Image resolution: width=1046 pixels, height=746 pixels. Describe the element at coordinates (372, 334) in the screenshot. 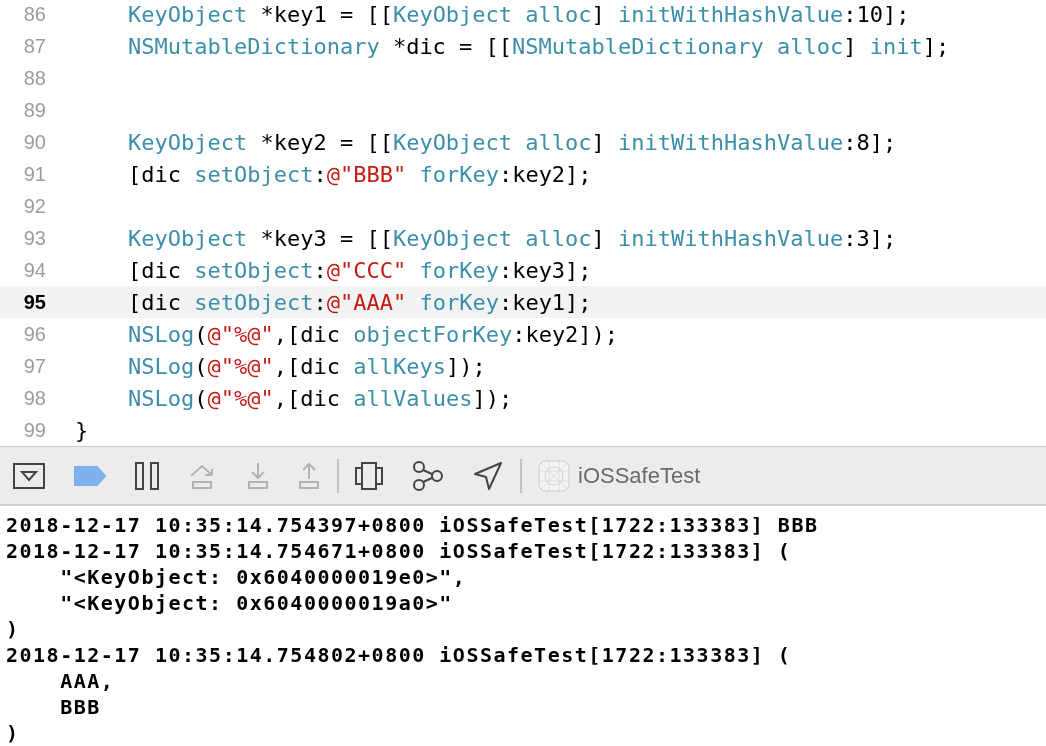

I see `code-line: NSLog(@"%@",[dic objectForKey:key2]);` at that location.